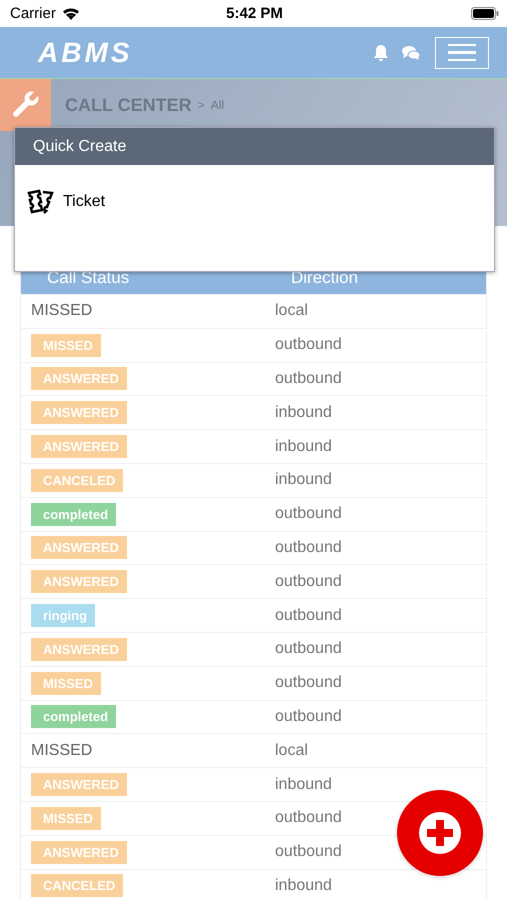  What do you see at coordinates (86, 52) in the screenshot?
I see `logo: ABMS` at bounding box center [86, 52].